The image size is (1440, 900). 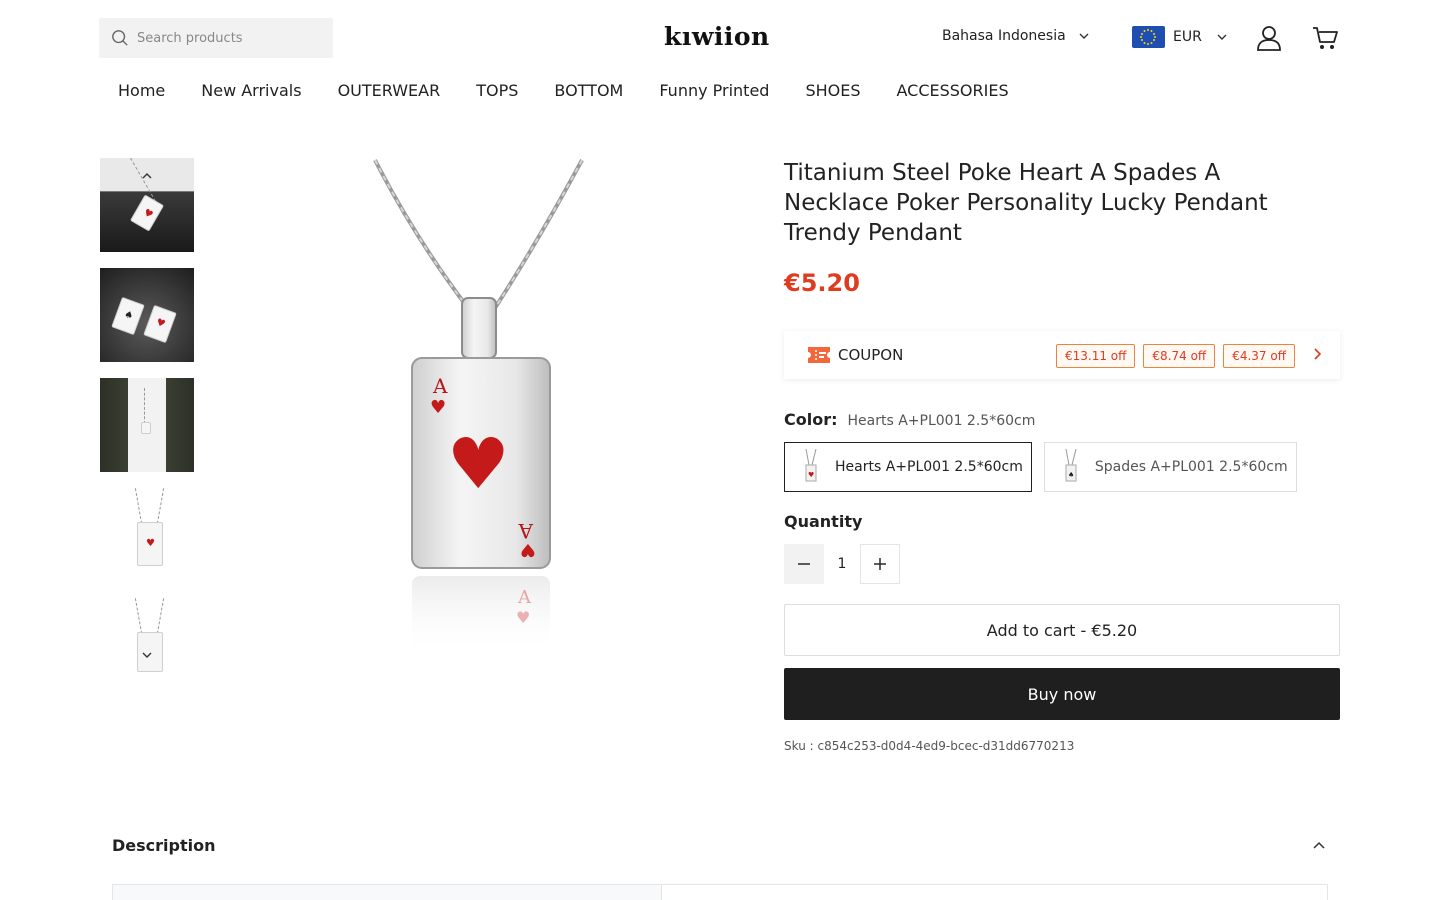 What do you see at coordinates (929, 467) in the screenshot?
I see `variant-label: Hearts A+PL001 2.5*60cm` at bounding box center [929, 467].